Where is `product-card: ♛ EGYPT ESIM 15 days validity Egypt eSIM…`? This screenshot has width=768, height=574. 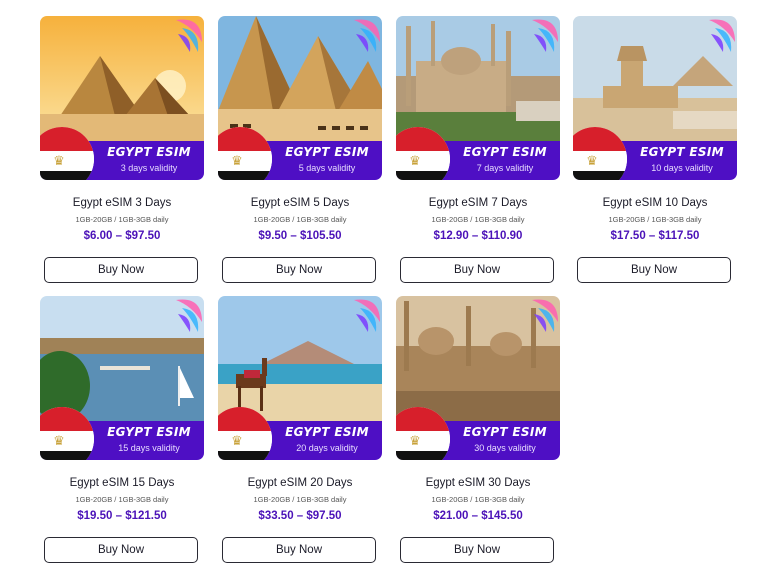
product-card: ♛ EGYPT ESIM 15 days validity Egypt eSIM… is located at coordinates (122, 429).